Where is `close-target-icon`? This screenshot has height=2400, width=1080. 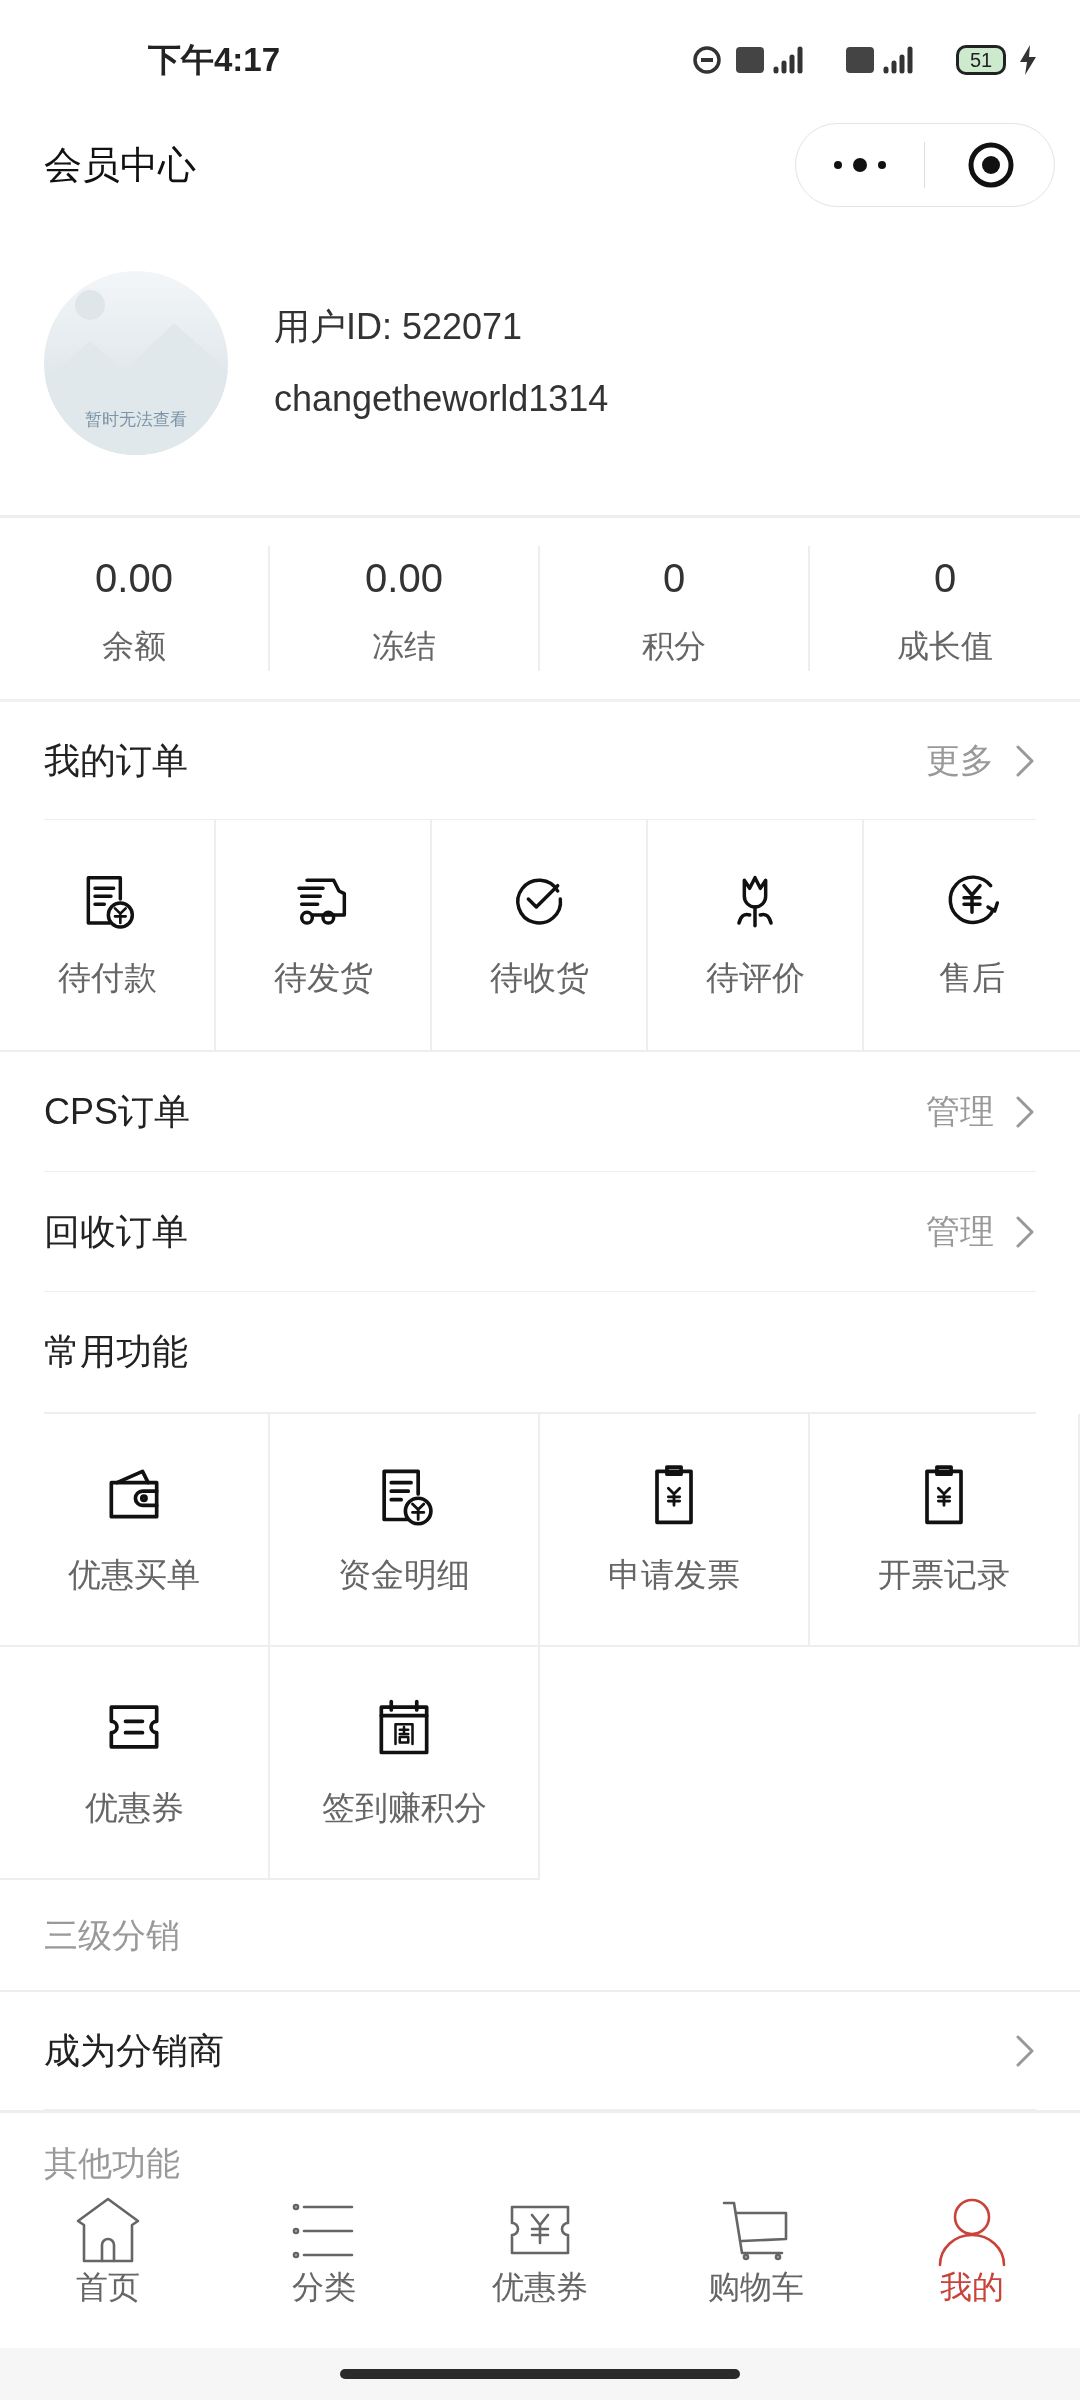
close-target-icon is located at coordinates (991, 165).